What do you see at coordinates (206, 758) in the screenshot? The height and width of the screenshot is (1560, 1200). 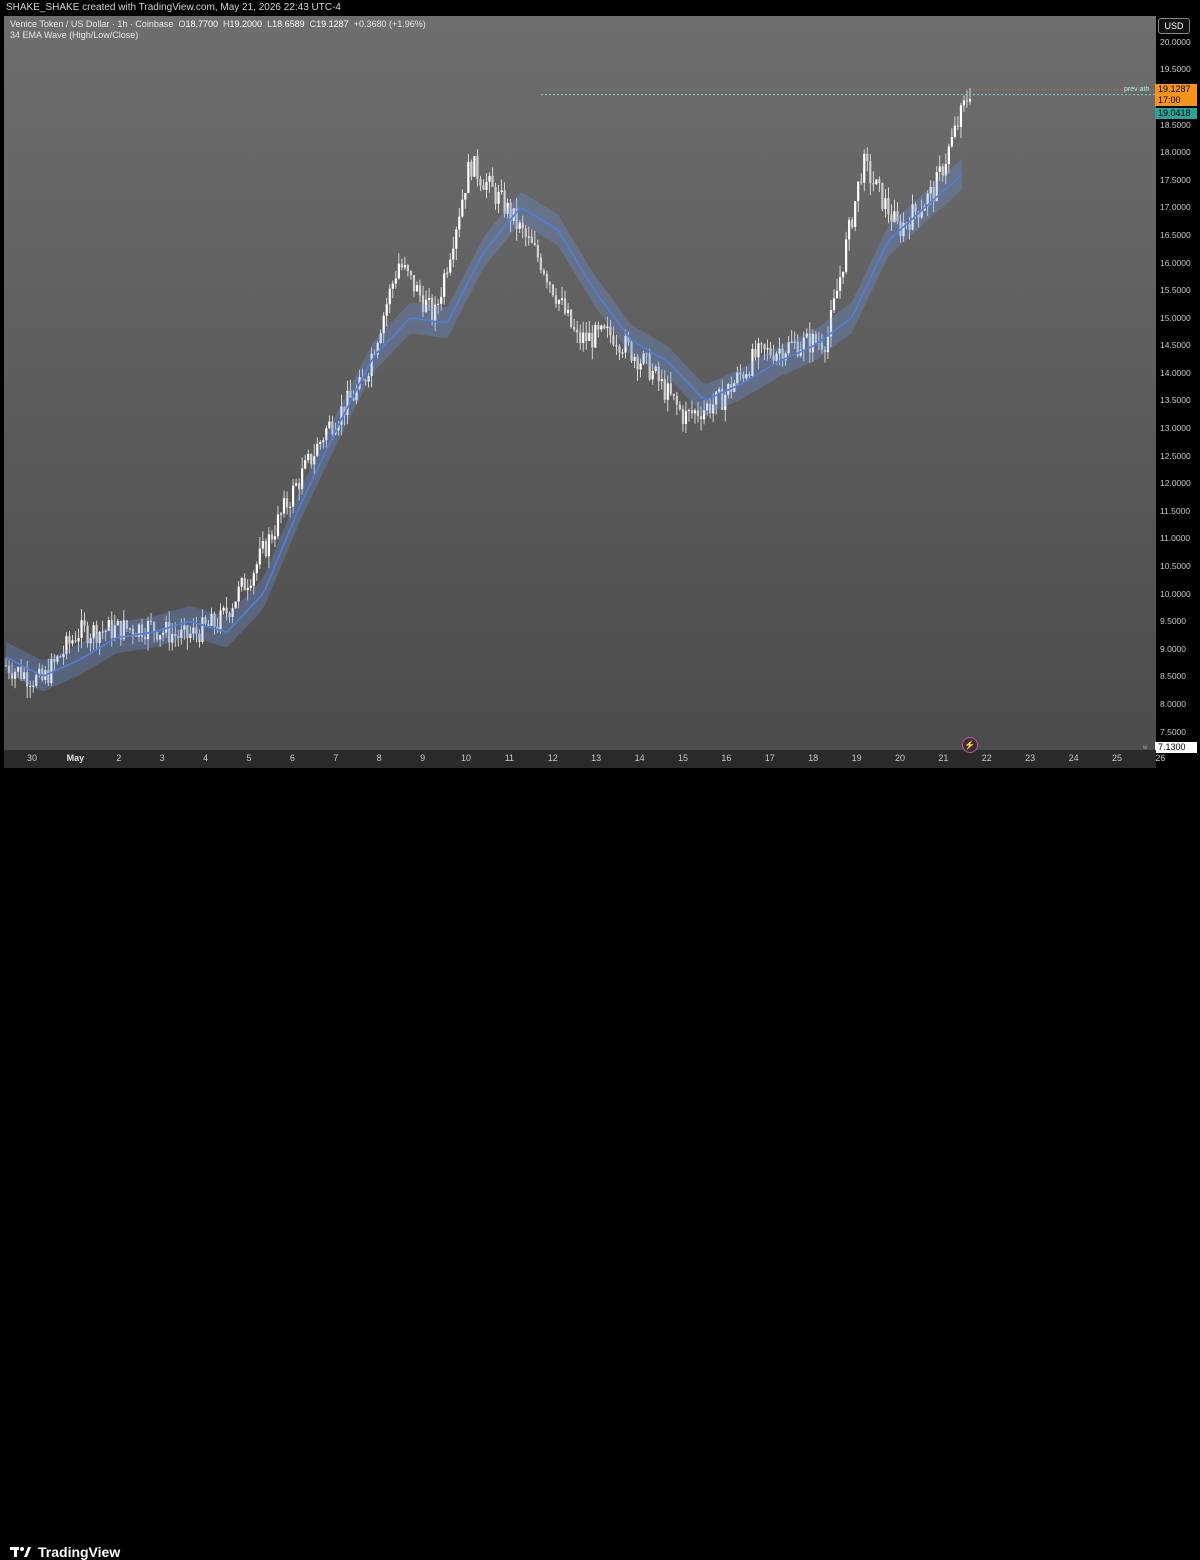 I see `time-label: 4` at bounding box center [206, 758].